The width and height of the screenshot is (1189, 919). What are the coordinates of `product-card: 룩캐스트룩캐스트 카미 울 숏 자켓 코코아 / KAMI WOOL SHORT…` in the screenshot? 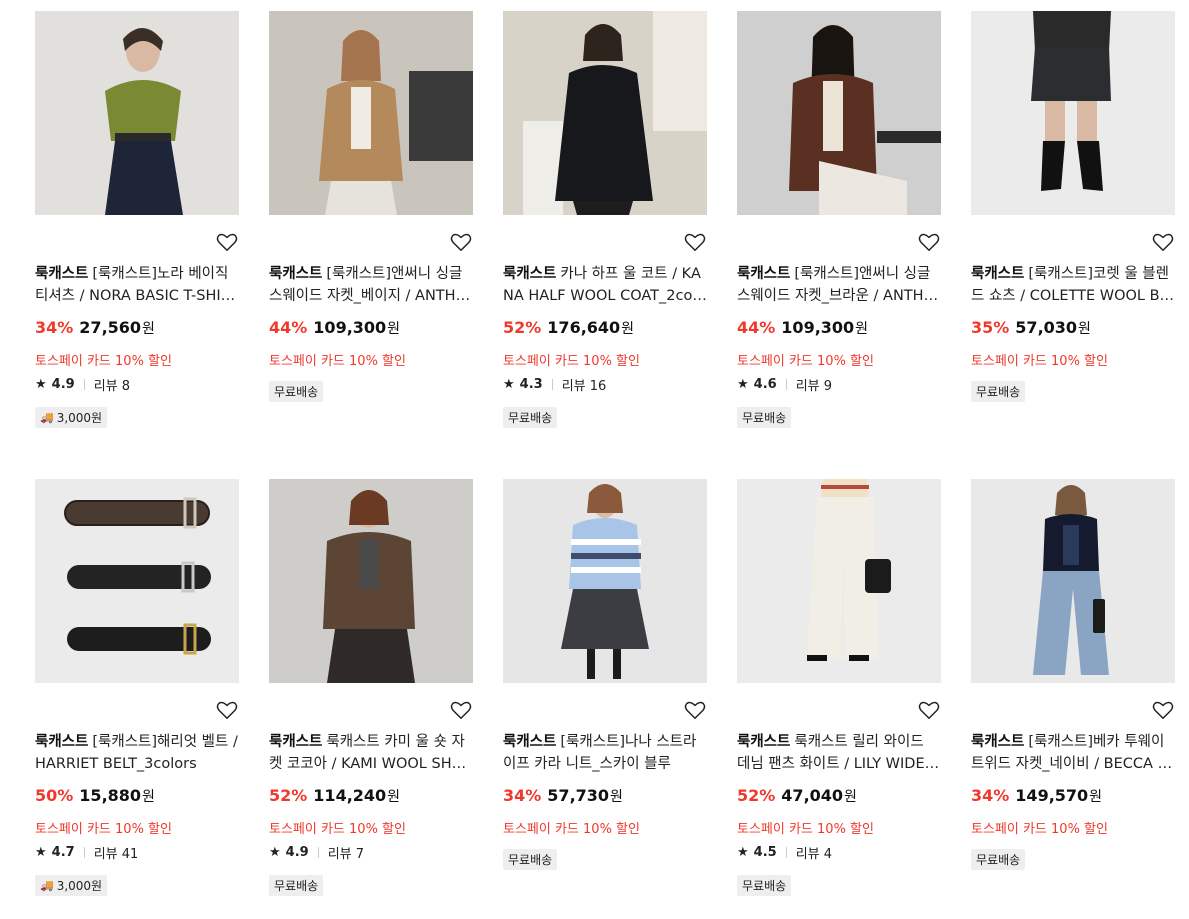 It's located at (371, 687).